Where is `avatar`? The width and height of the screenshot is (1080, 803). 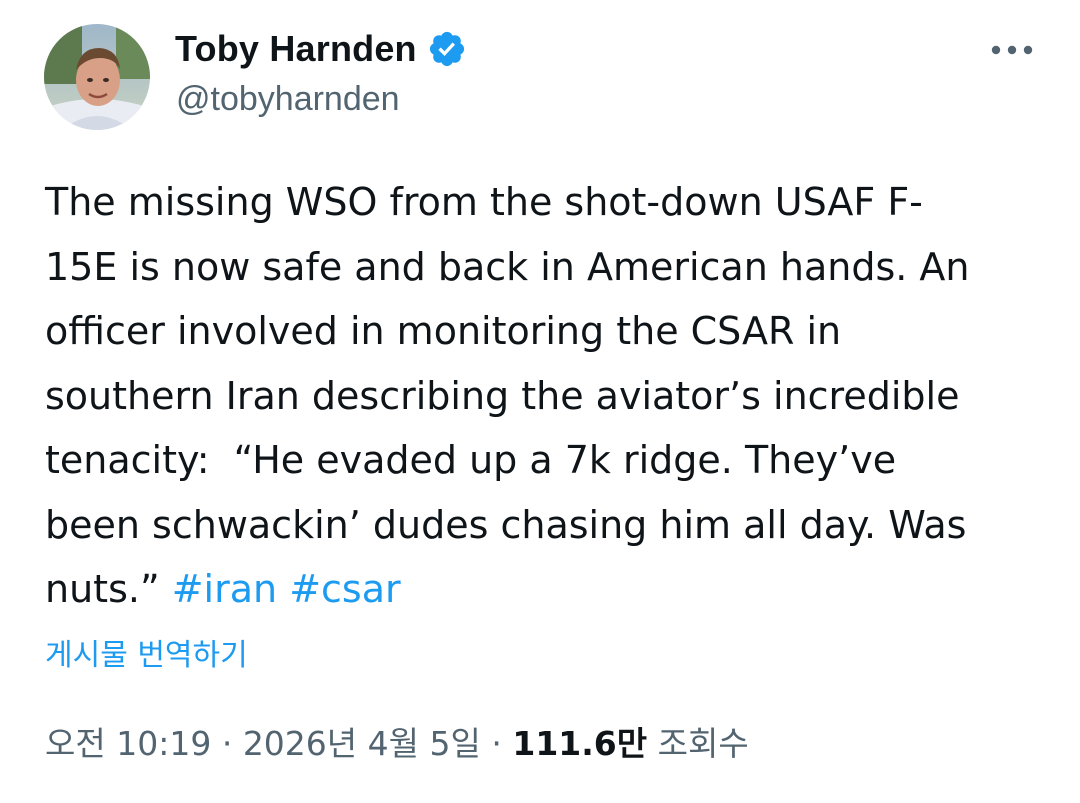
avatar is located at coordinates (97, 77).